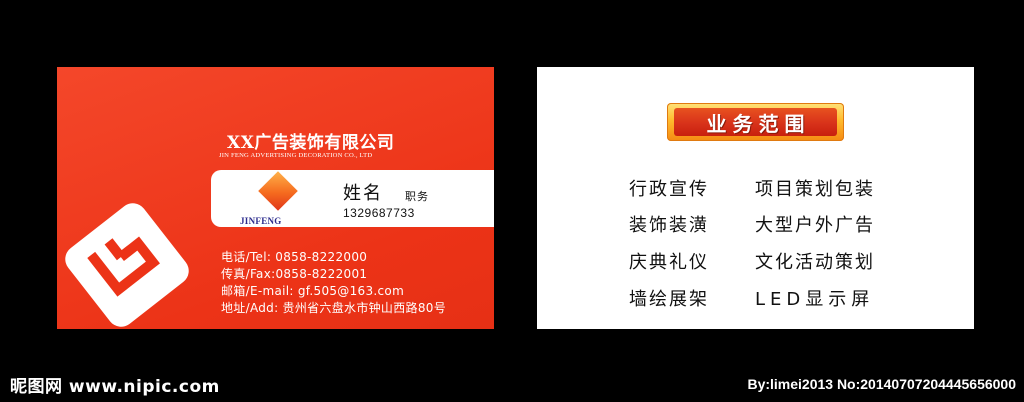 The height and width of the screenshot is (402, 1024). What do you see at coordinates (261, 221) in the screenshot?
I see `brand-name: JINFENG` at bounding box center [261, 221].